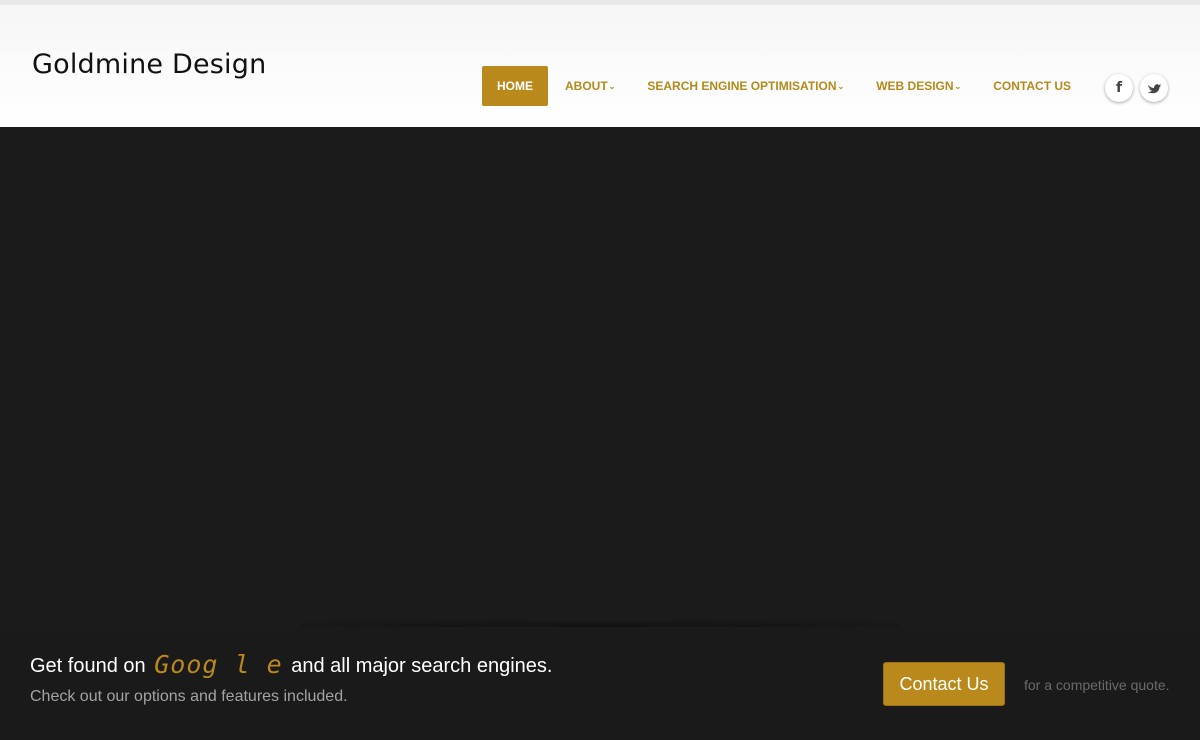  I want to click on nav-item-home: HOME, so click(515, 86).